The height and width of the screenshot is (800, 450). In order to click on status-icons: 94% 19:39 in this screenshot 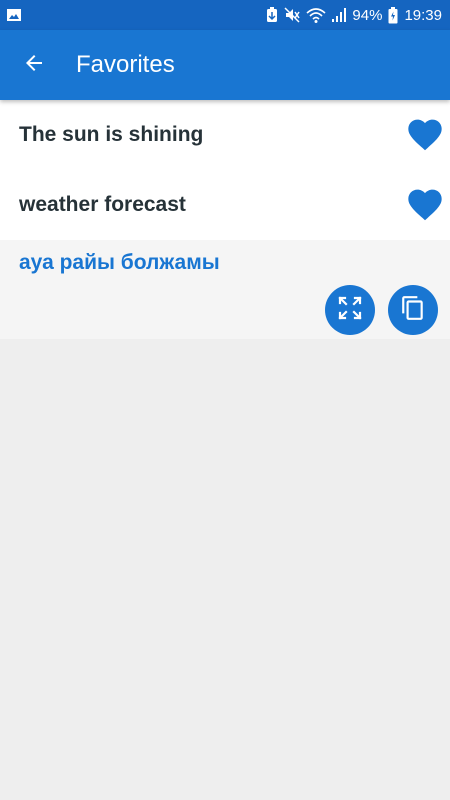, I will do `click(354, 15)`.